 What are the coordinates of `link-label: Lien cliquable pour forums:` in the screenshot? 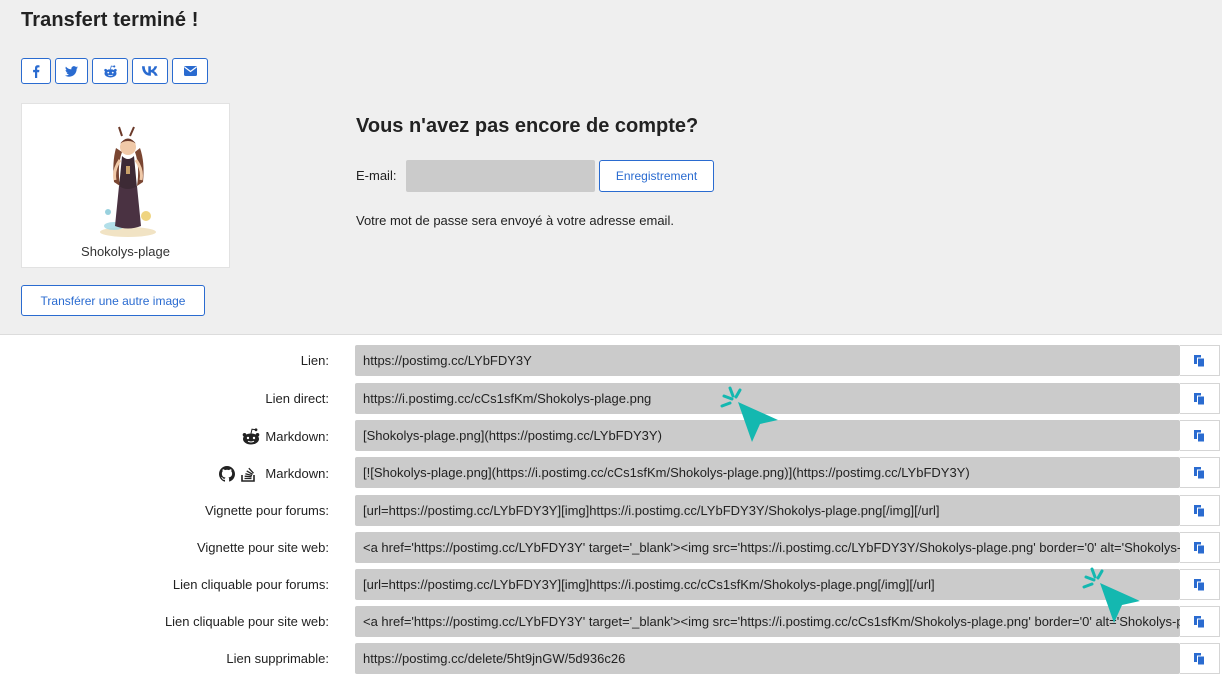 It's located at (250, 584).